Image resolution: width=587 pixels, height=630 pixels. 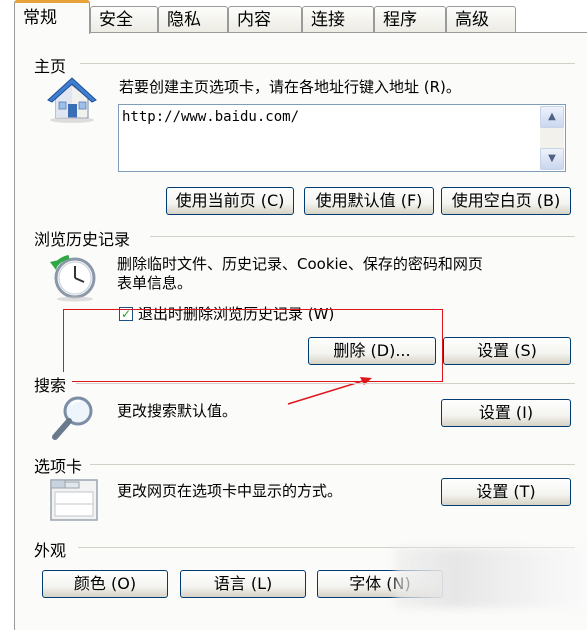 What do you see at coordinates (105, 584) in the screenshot?
I see `colors-button: 颜色 (O)` at bounding box center [105, 584].